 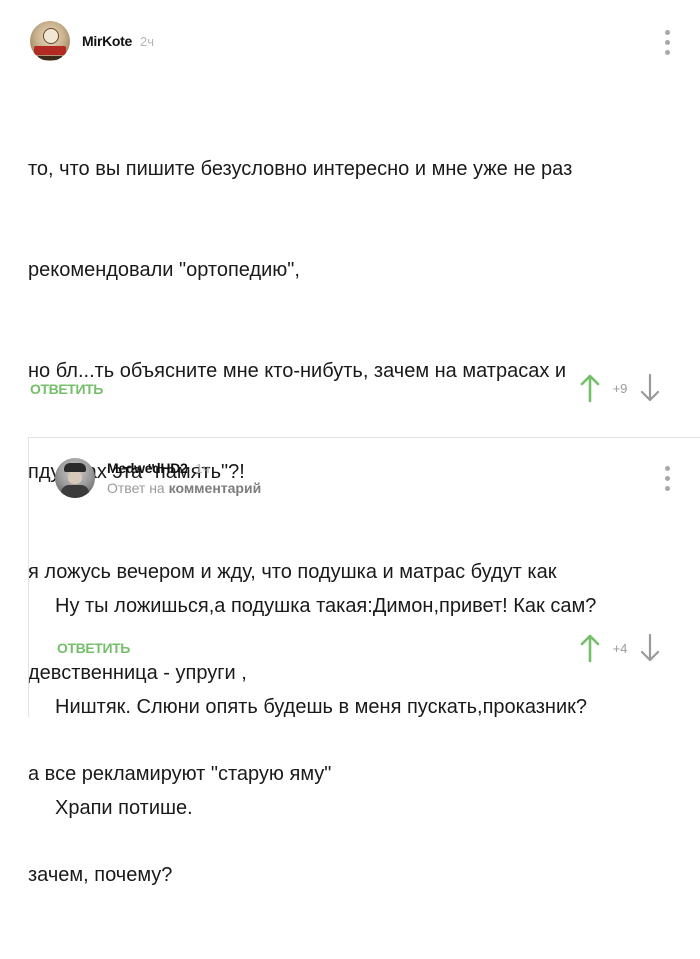 I want to click on parent-comment-link: комментарий, so click(x=215, y=488).